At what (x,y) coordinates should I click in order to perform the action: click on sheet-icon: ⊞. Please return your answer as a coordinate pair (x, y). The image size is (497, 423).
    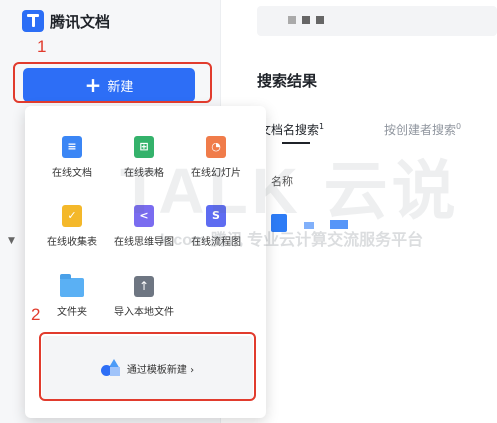
    Looking at the image, I should click on (144, 147).